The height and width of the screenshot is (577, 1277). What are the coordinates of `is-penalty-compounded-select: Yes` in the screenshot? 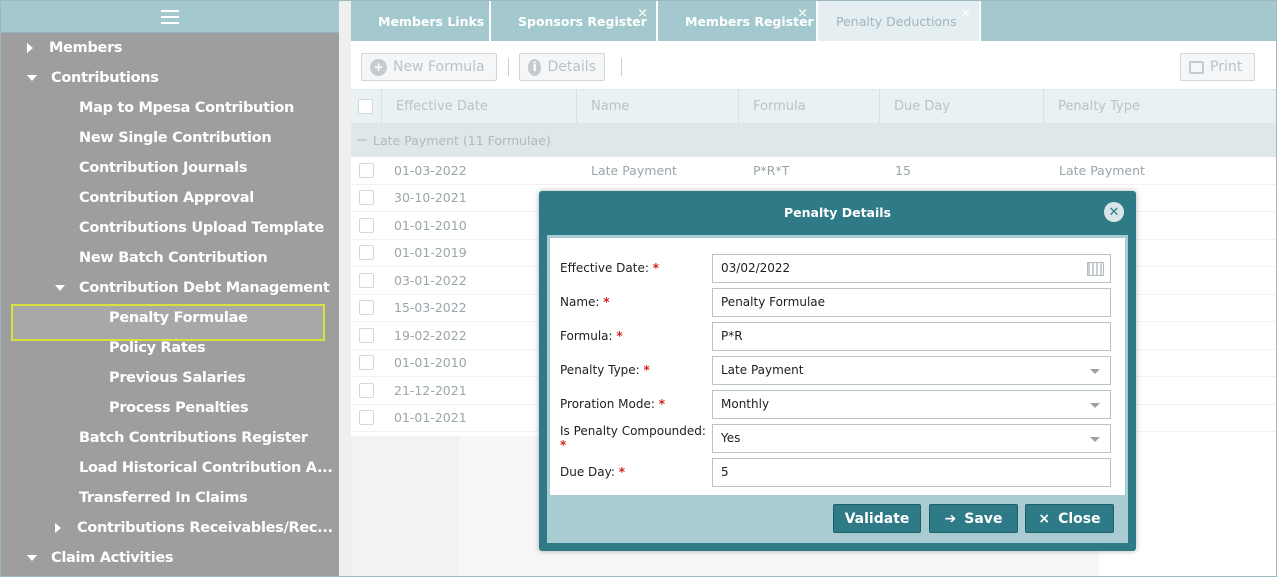 It's located at (911, 438).